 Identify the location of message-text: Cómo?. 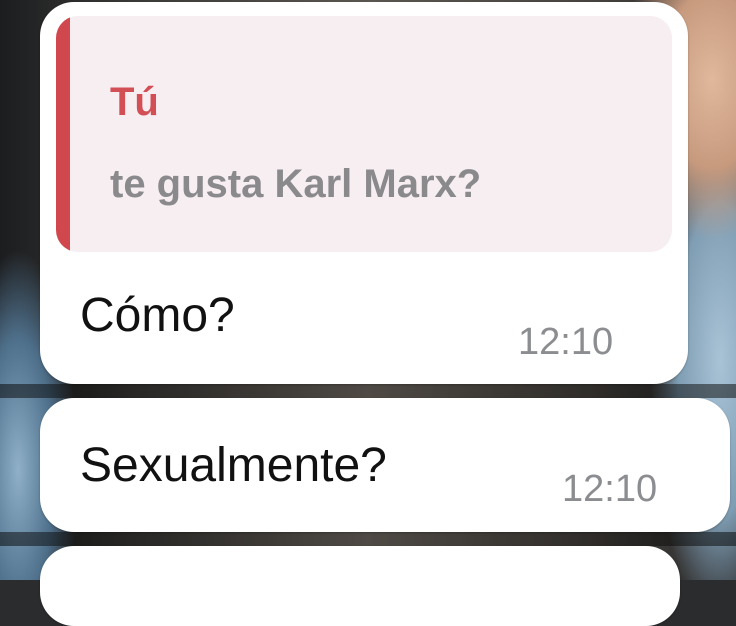
(157, 315).